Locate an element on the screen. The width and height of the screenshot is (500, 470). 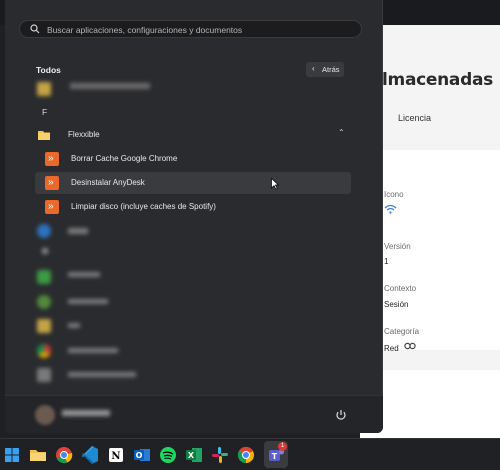
letter-heading-f: F is located at coordinates (44, 112).